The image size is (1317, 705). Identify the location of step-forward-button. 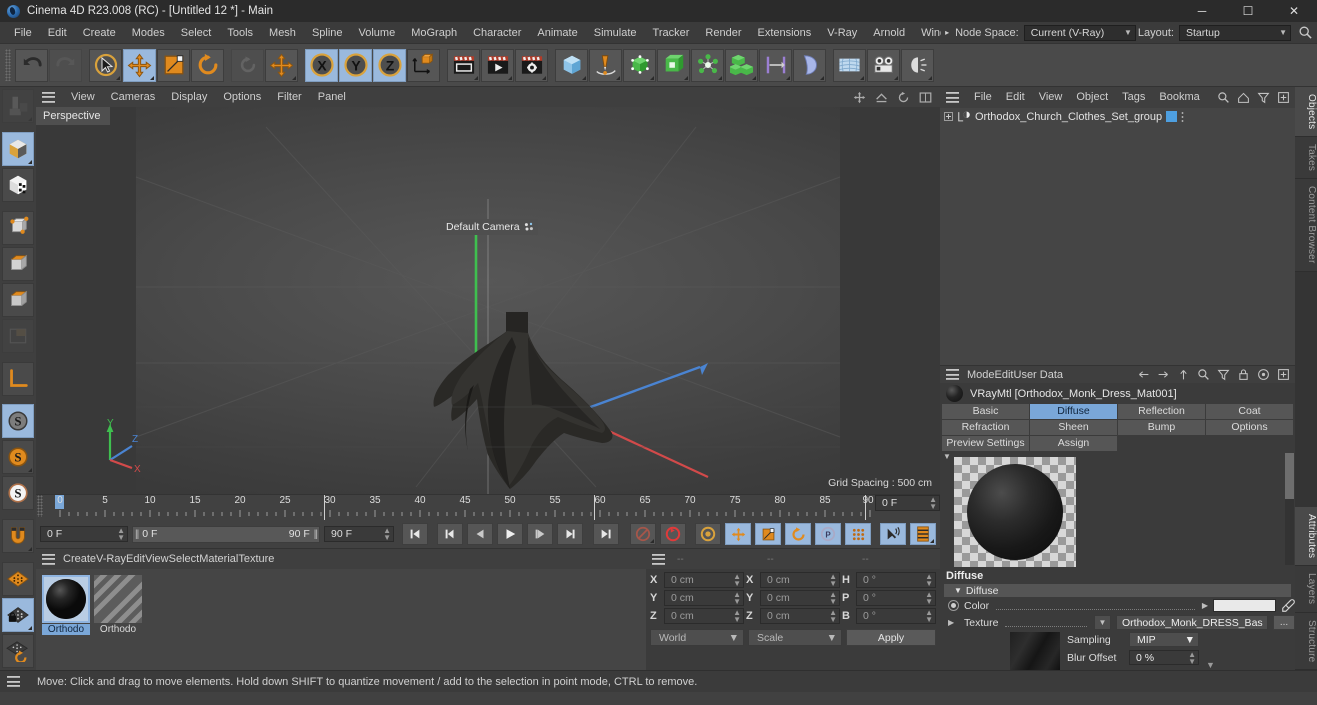
(540, 534).